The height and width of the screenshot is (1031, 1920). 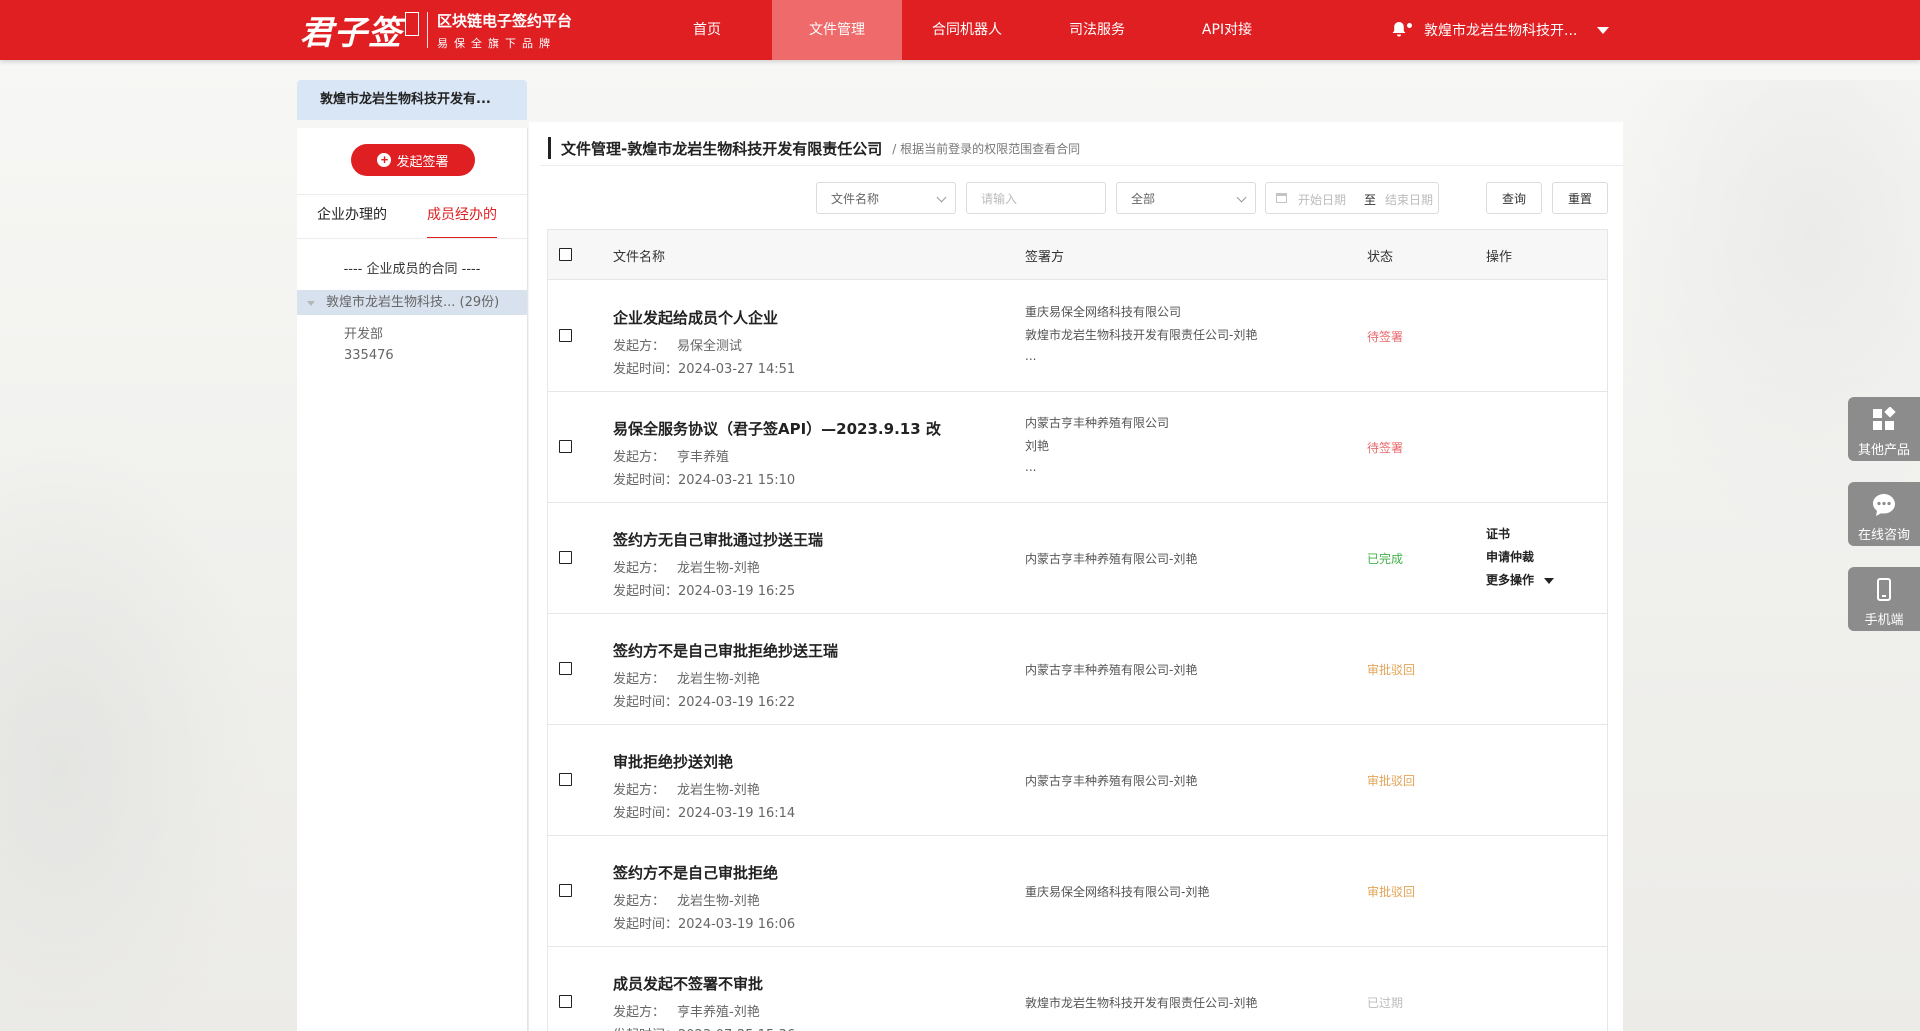 What do you see at coordinates (436, 30) in the screenshot?
I see `brand-logo: 君子签 区块链电子签约平台 易保全旗下品牌` at bounding box center [436, 30].